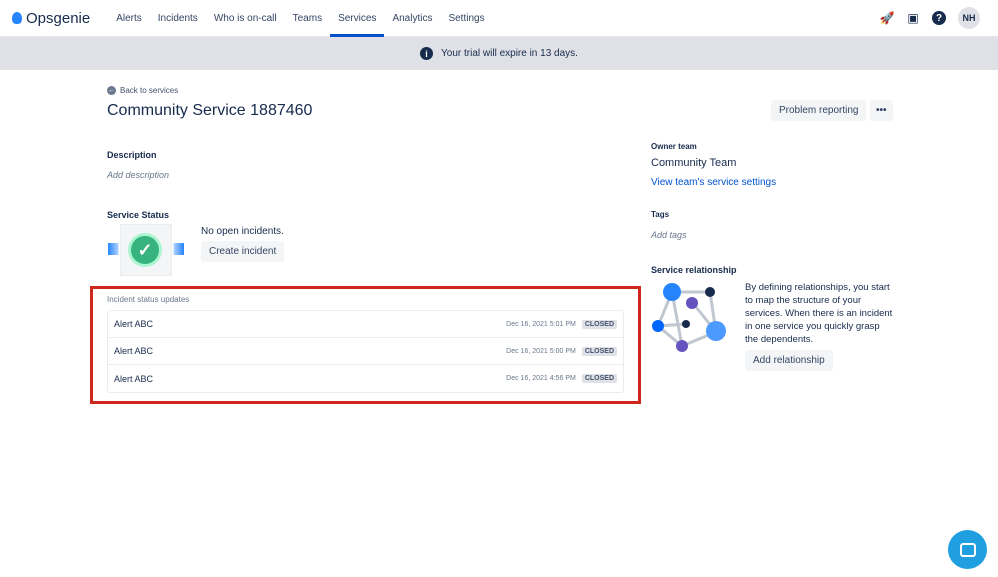 Image resolution: width=998 pixels, height=577 pixels. I want to click on nav-analytics: Analytics, so click(412, 18).